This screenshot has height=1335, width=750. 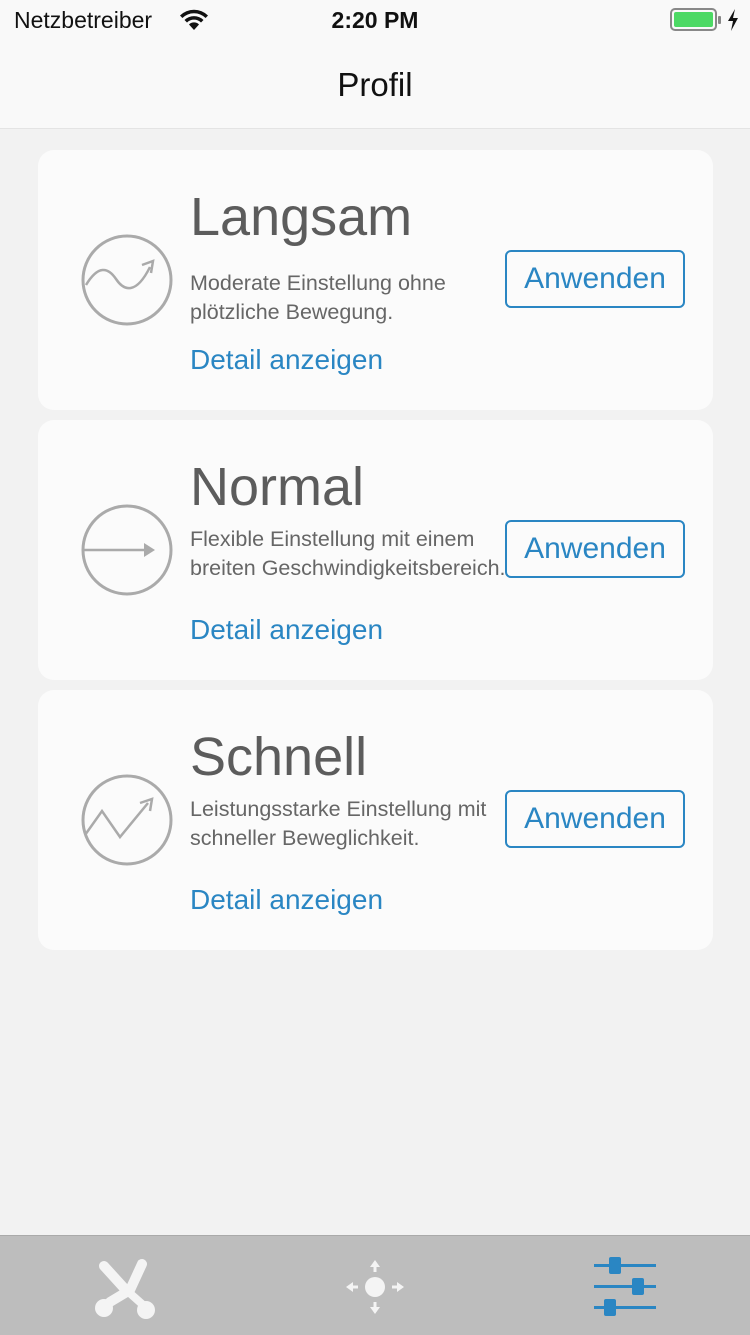 What do you see at coordinates (277, 487) in the screenshot?
I see `profile-title: Normal` at bounding box center [277, 487].